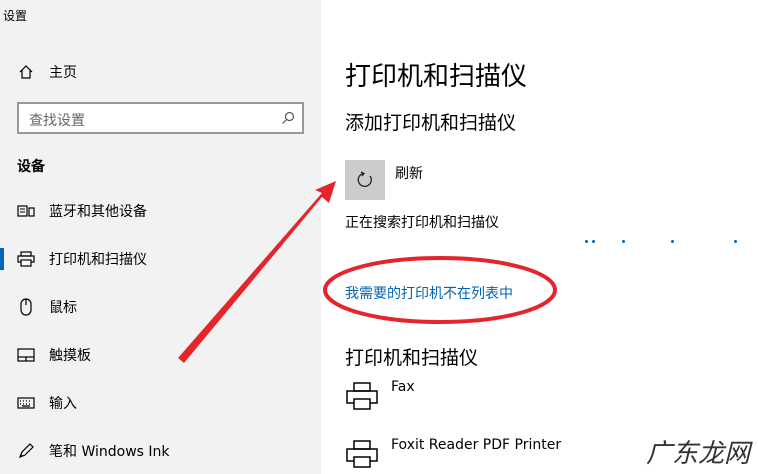 This screenshot has height=474, width=758. Describe the element at coordinates (288, 118) in the screenshot. I see `search-icon` at that location.